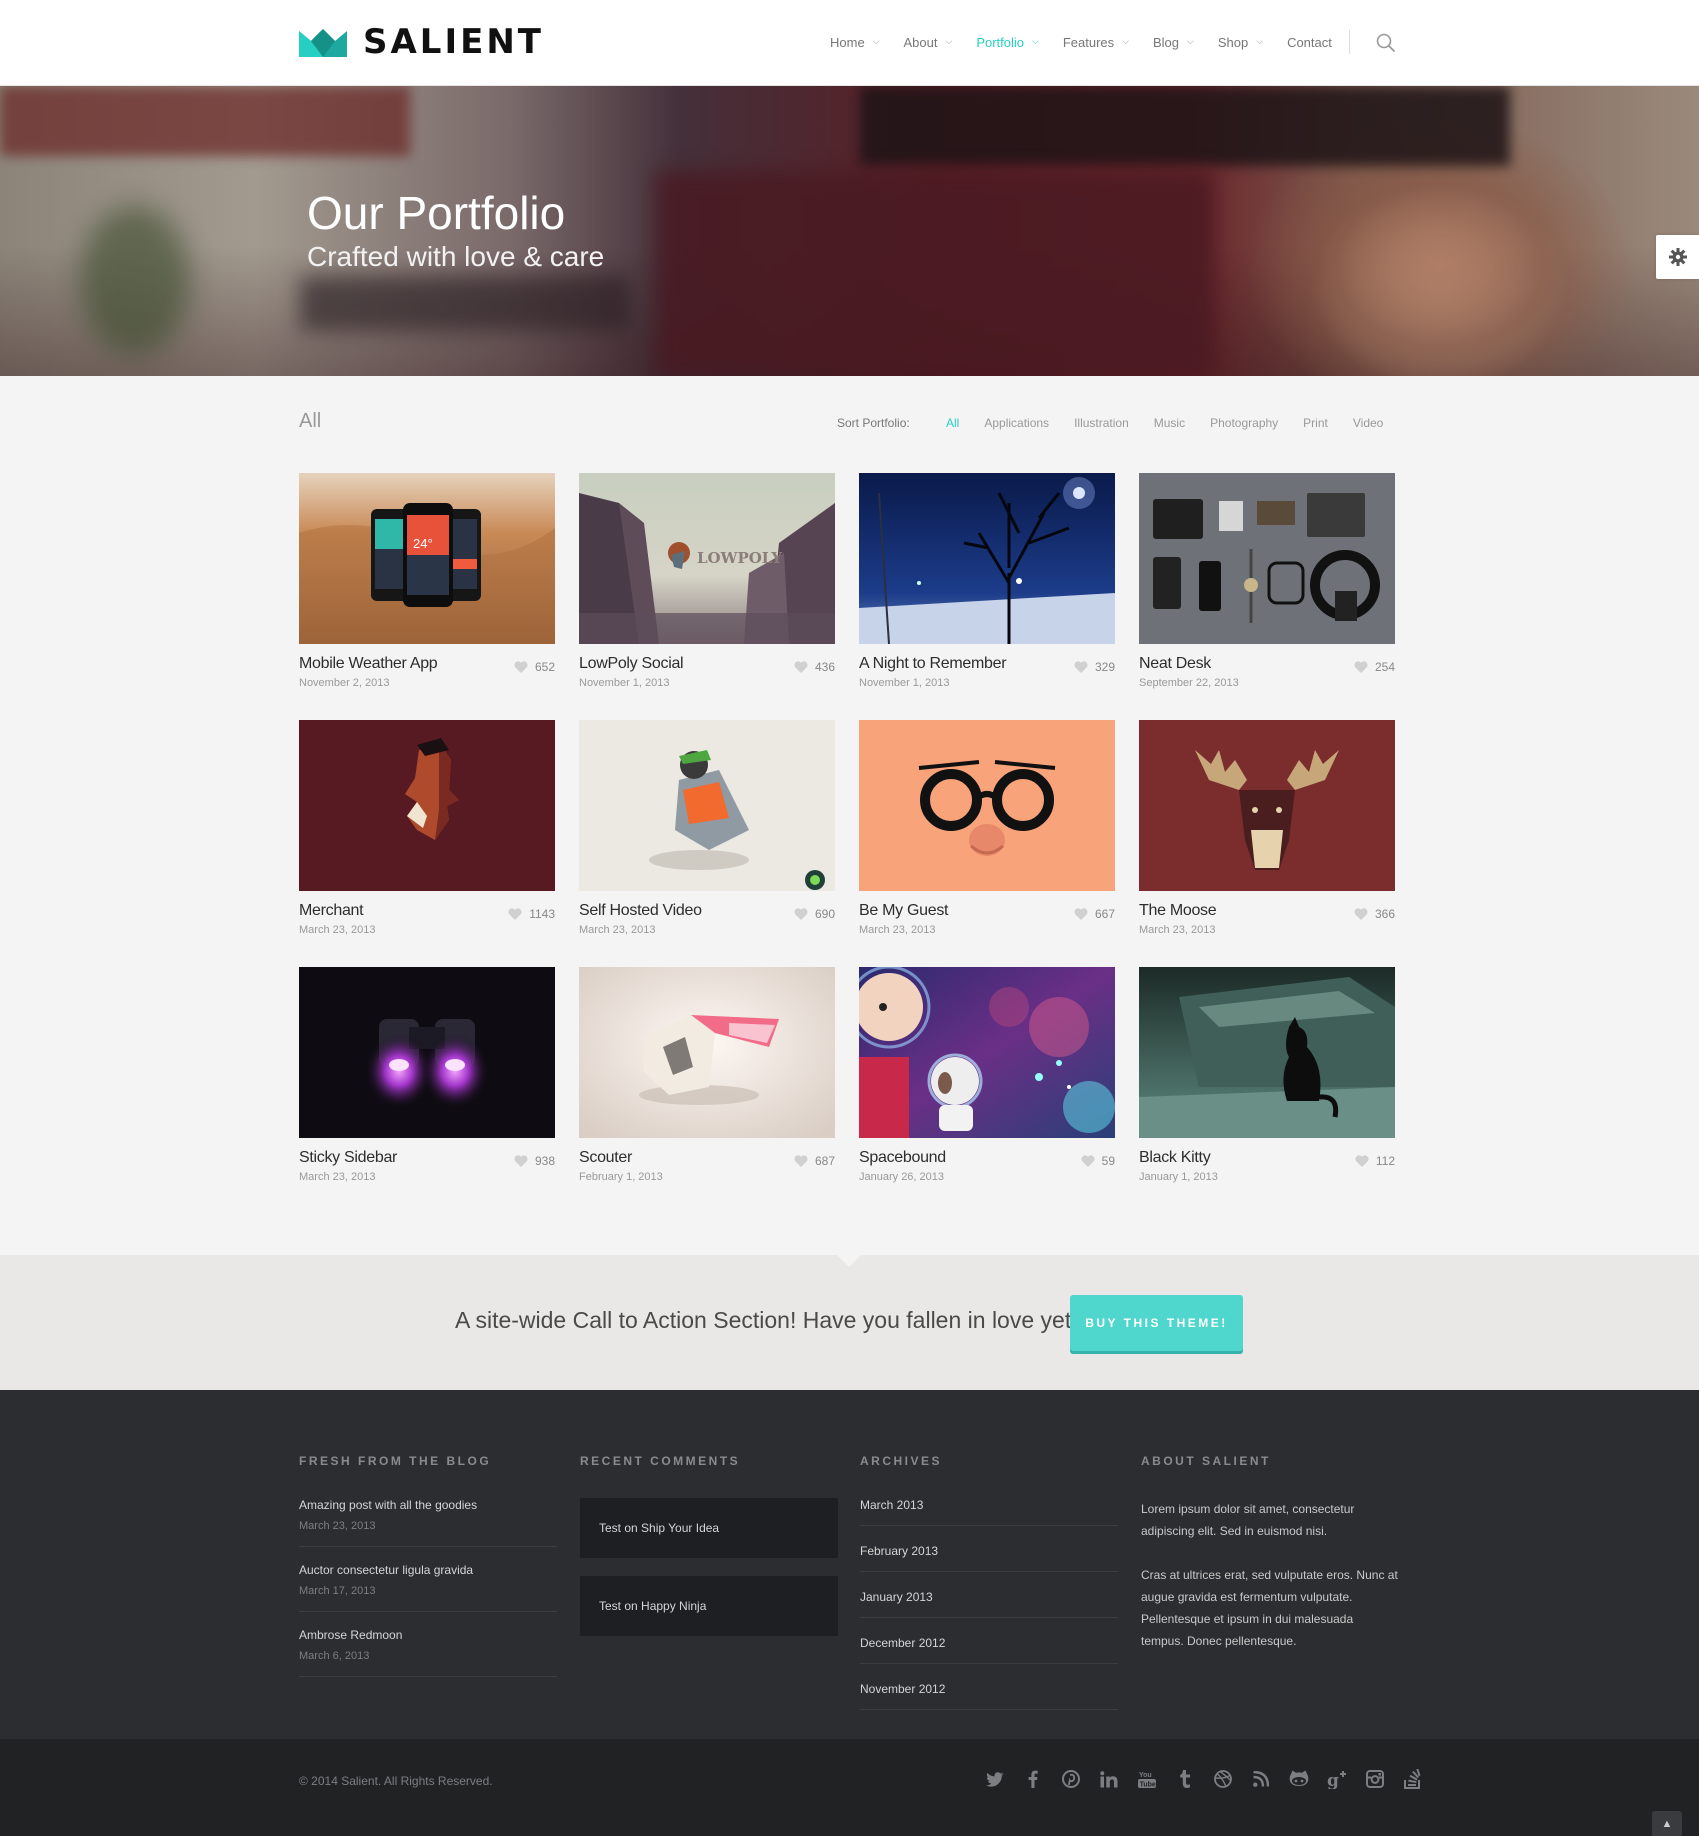  What do you see at coordinates (814, 667) in the screenshot?
I see `like-button: 436` at bounding box center [814, 667].